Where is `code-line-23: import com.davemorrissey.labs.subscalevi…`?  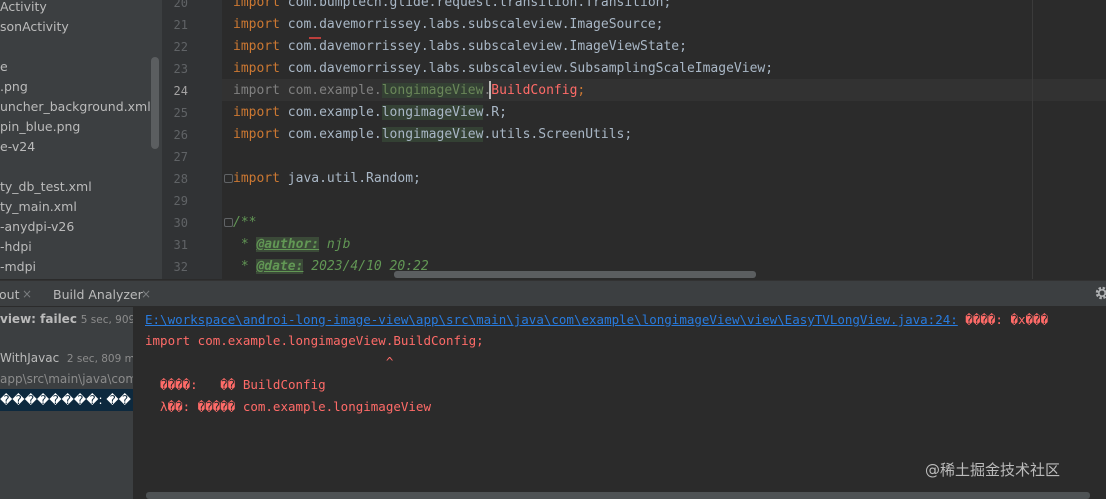
code-line-23: import com.davemorrissey.labs.subscalevi… is located at coordinates (503, 68).